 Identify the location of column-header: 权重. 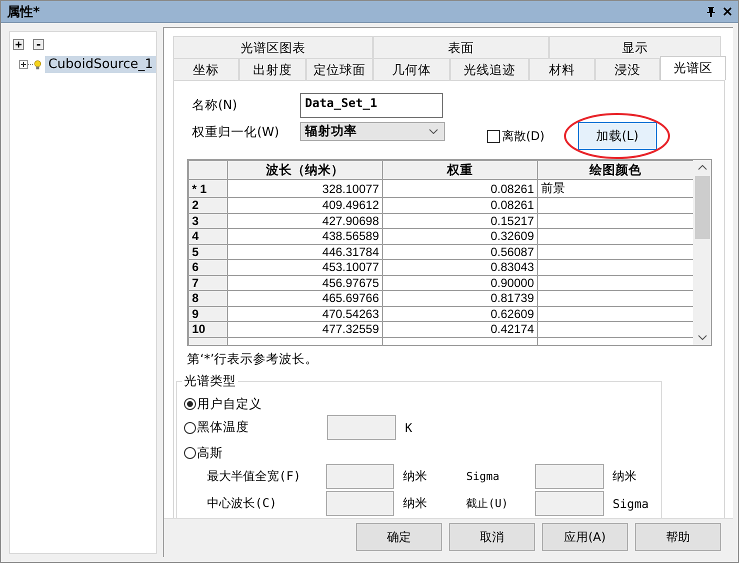
(460, 170).